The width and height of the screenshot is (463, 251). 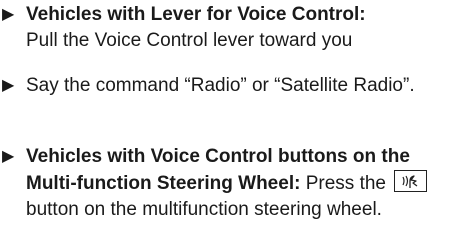 I want to click on voice-control-button-icon, so click(x=411, y=181).